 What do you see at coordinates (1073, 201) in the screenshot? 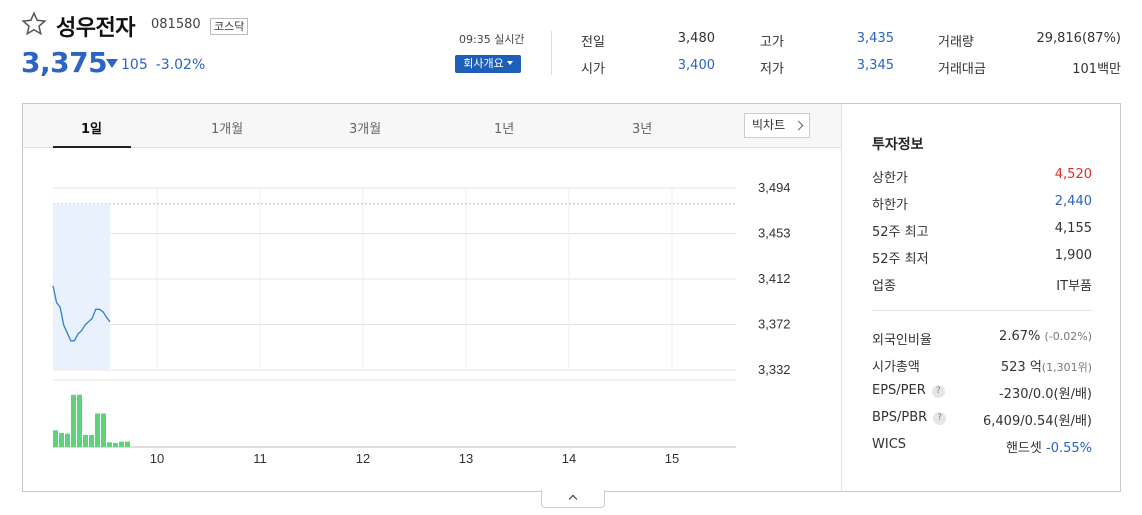
I see `lower-limit-value: 2,440` at bounding box center [1073, 201].